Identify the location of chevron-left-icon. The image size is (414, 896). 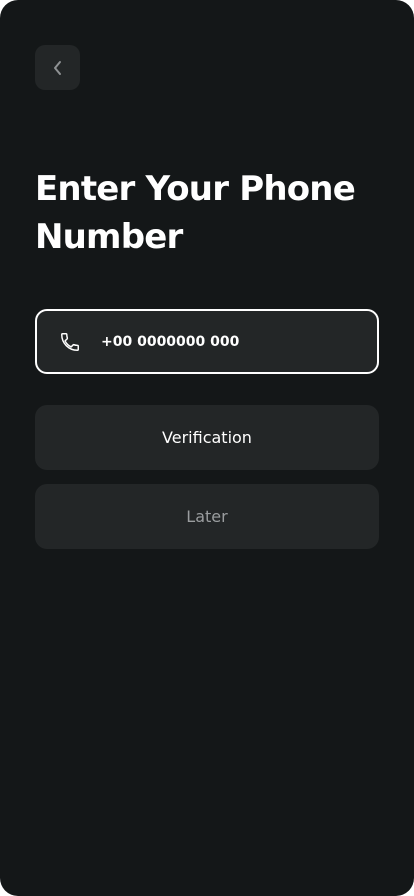
(57, 67).